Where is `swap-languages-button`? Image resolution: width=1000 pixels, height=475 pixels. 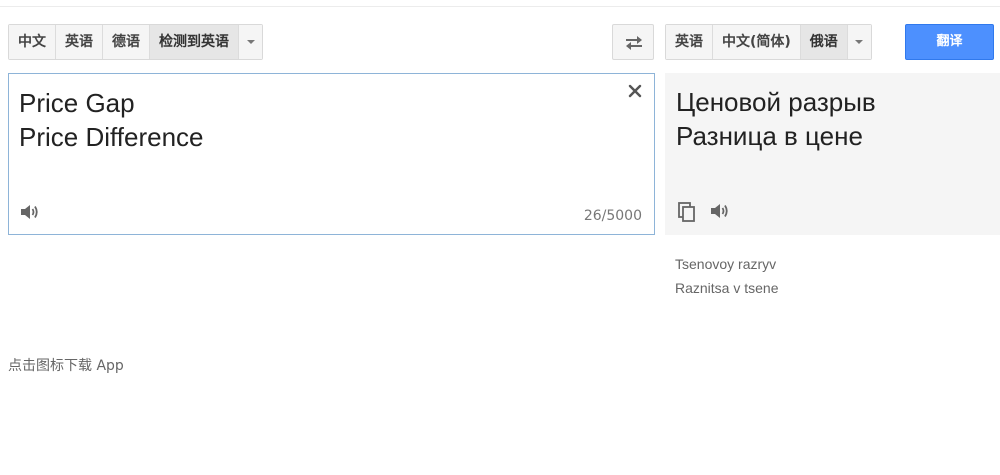
swap-languages-button is located at coordinates (633, 42).